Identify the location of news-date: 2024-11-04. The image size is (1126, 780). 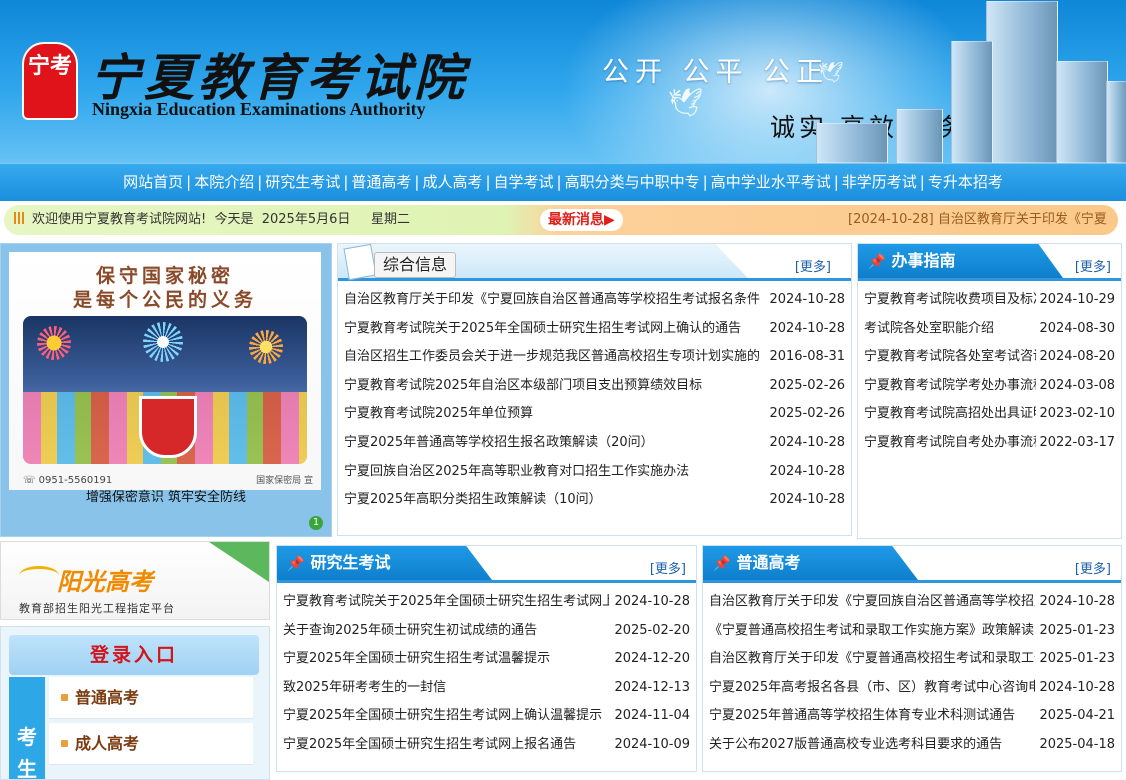
(652, 716).